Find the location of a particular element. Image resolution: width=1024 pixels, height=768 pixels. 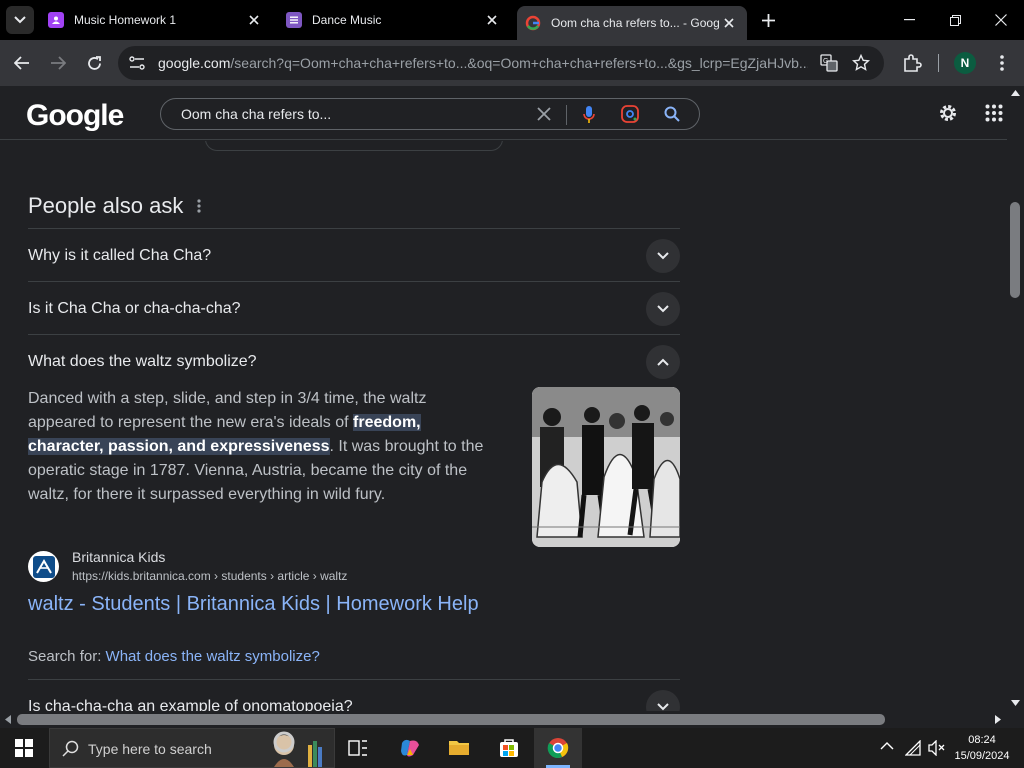

chevron-up-icon is located at coordinates (663, 362).